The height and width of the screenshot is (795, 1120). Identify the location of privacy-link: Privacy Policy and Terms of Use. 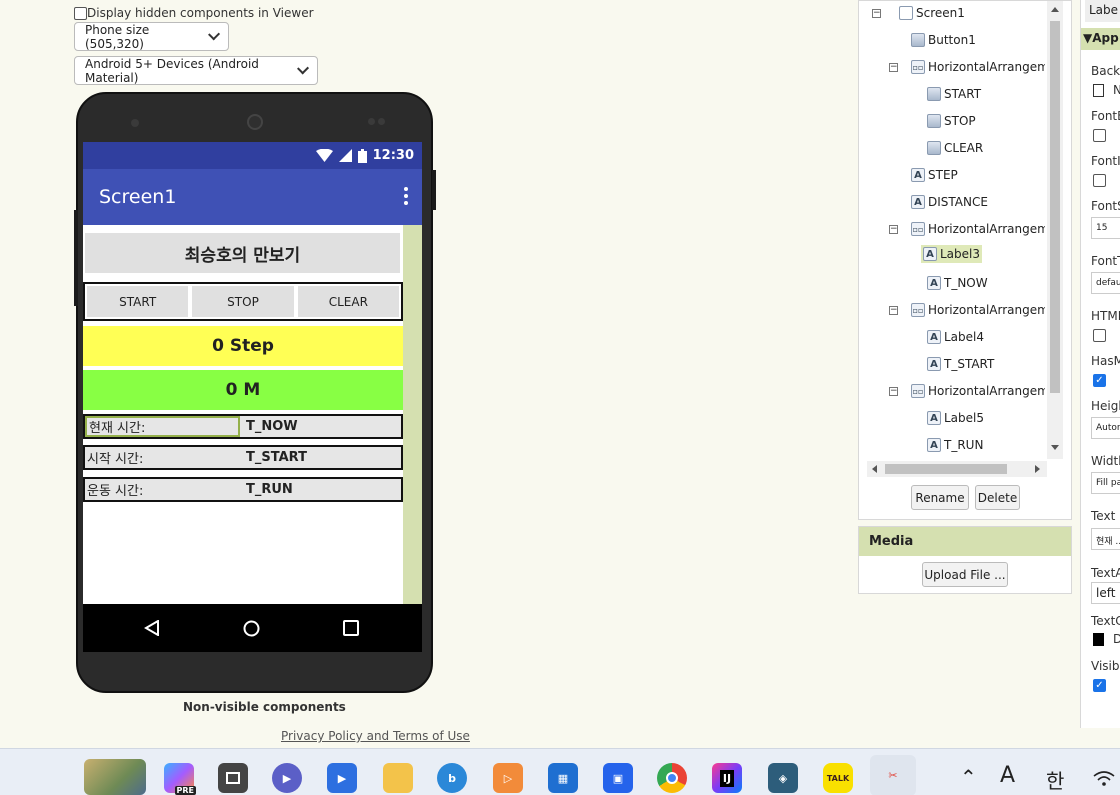
(375, 736).